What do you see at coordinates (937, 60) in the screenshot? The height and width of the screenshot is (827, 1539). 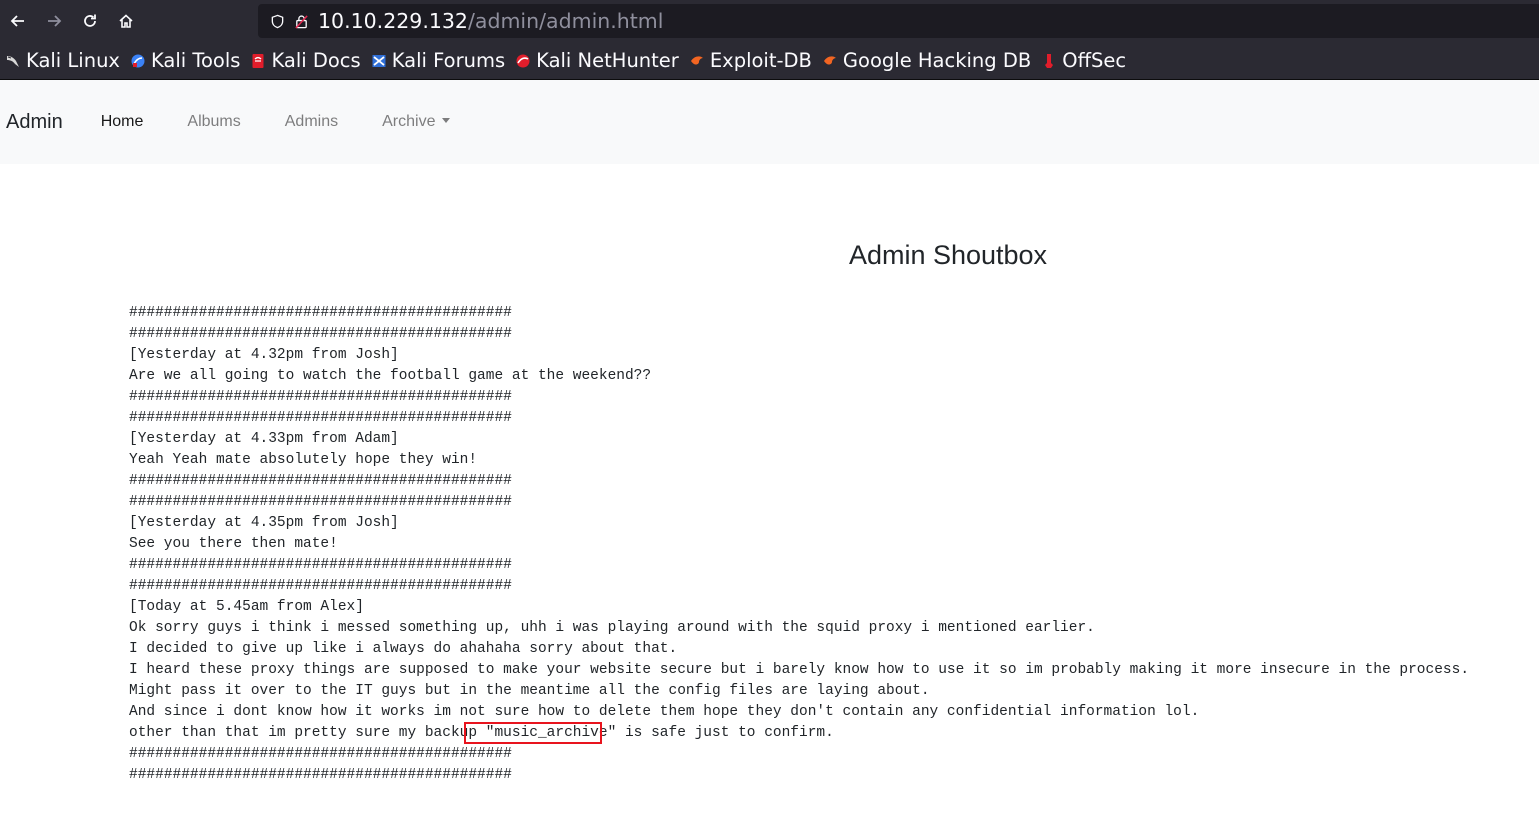 I see `bookmark-label: Google Hacking DB` at bounding box center [937, 60].